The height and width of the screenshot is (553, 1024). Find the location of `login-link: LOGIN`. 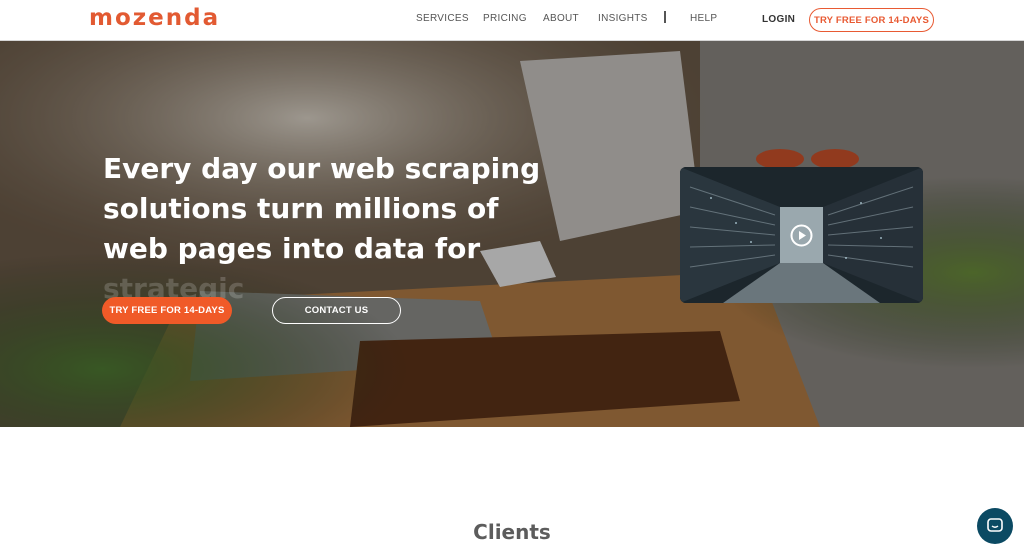

login-link: LOGIN is located at coordinates (778, 19).